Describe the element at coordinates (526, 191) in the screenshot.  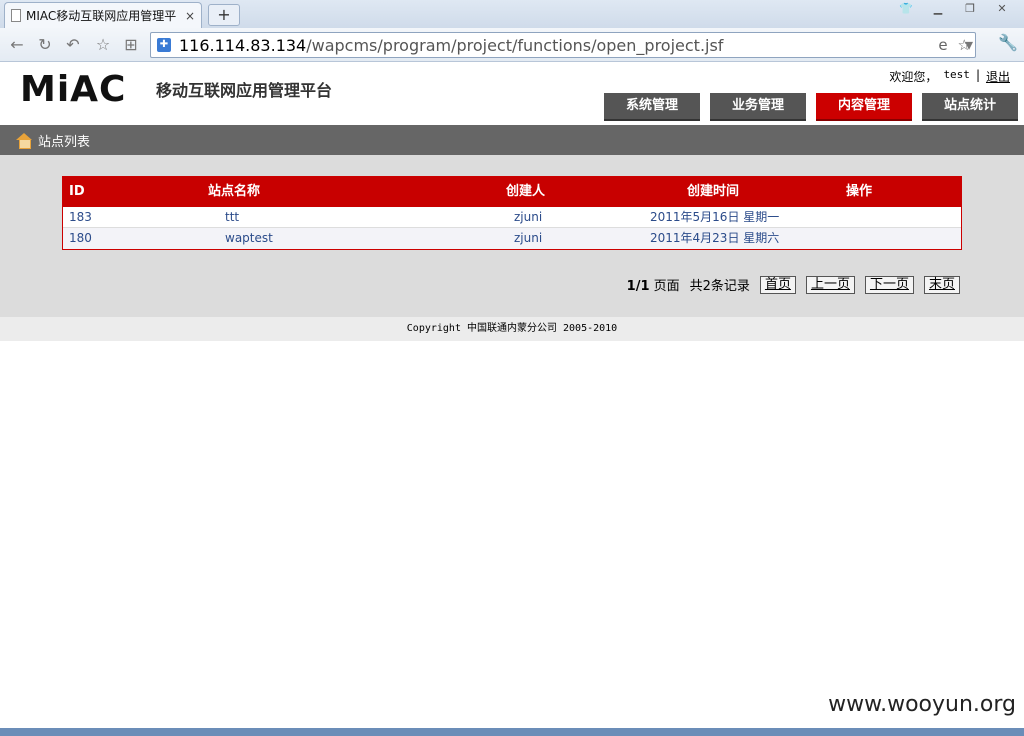
I see `column-header-creator: 创建人` at that location.